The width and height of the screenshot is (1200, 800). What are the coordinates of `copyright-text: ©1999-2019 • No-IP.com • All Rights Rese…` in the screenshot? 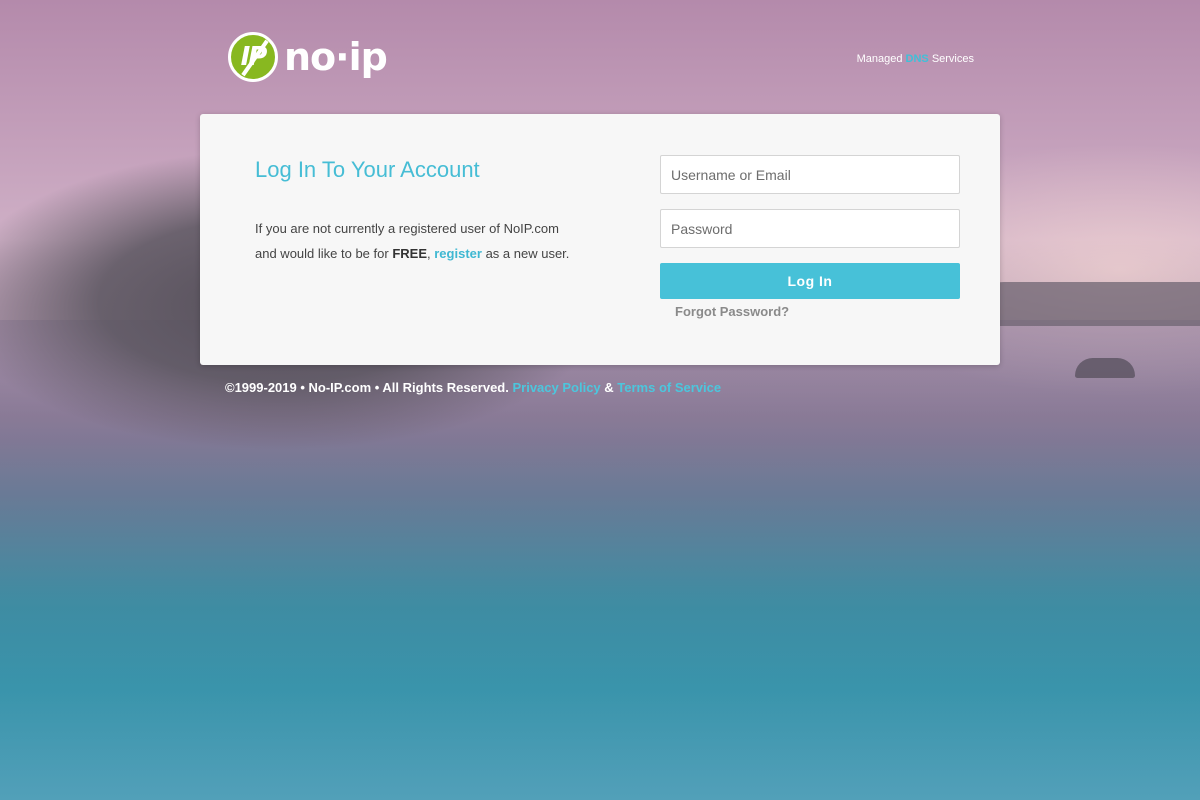 It's located at (367, 387).